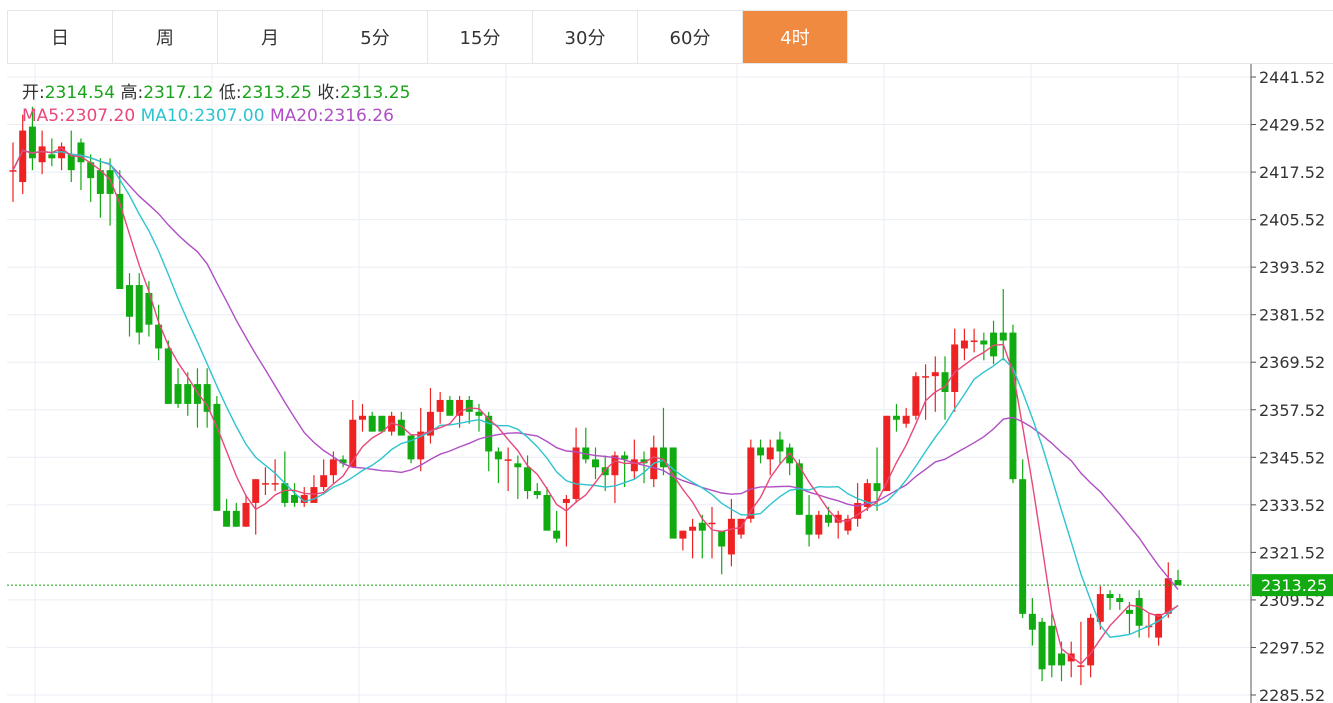 The height and width of the screenshot is (703, 1333). I want to click on y-tick-label: 2441.52, so click(1292, 77).